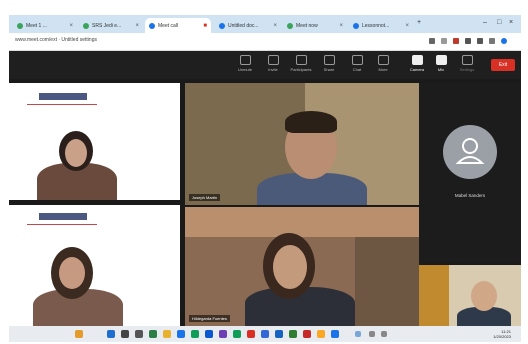  Describe the element at coordinates (56, 40) in the screenshot. I see `url-field: www.meet.com/ext · Untitled settings` at that location.